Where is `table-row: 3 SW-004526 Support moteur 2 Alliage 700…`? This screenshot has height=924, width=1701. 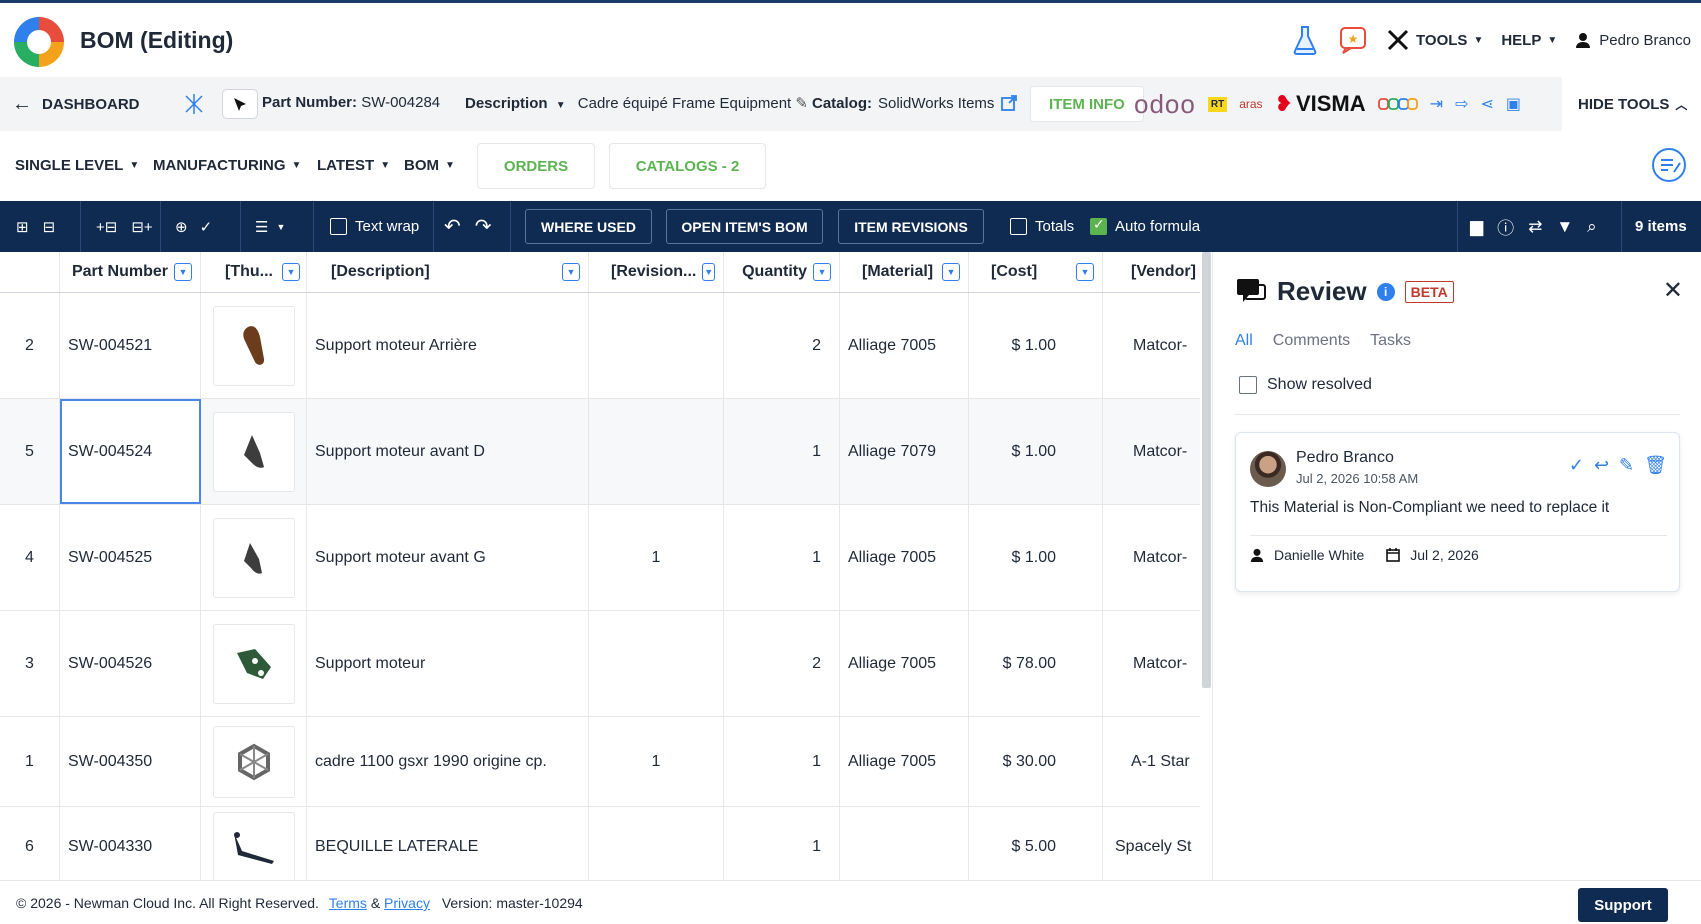 table-row: 3 SW-004526 Support moteur 2 Alliage 700… is located at coordinates (600, 664).